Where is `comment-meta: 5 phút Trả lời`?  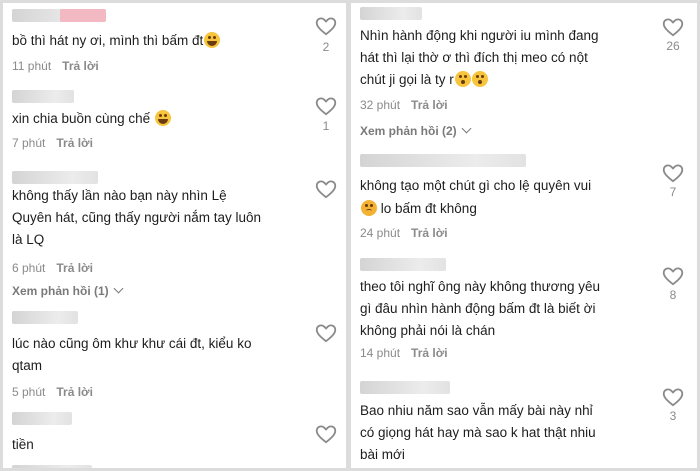
comment-meta: 5 phút Trả lời is located at coordinates (52, 392).